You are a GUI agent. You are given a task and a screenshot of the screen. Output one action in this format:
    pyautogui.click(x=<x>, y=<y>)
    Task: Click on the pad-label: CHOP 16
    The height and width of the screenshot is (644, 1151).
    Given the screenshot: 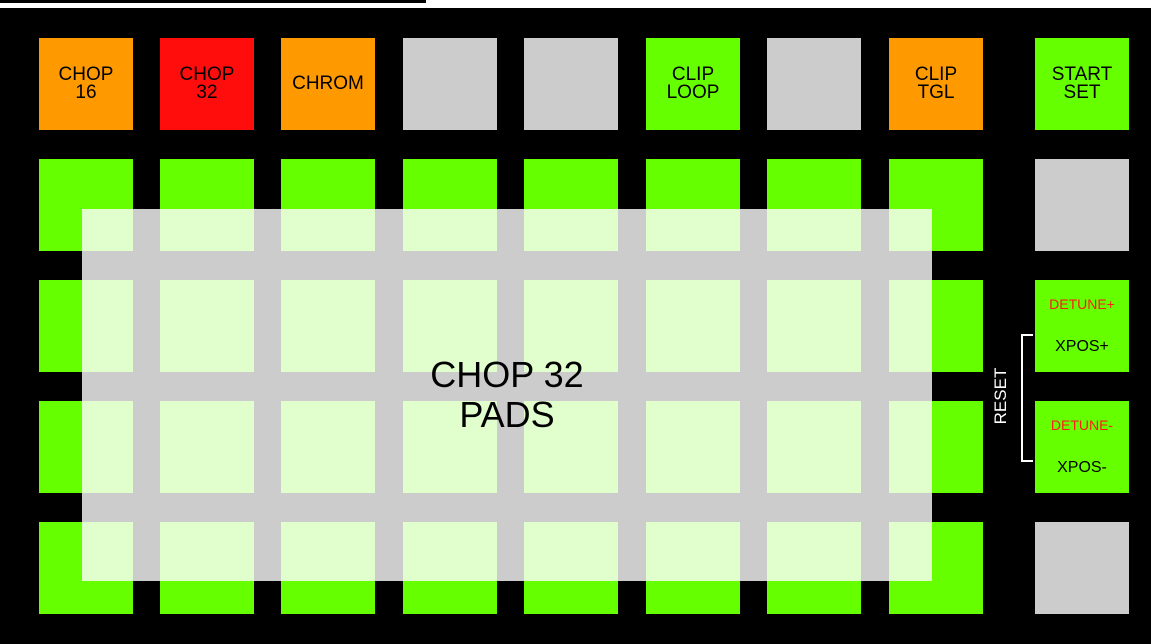 What is the action you would take?
    pyautogui.click(x=86, y=83)
    